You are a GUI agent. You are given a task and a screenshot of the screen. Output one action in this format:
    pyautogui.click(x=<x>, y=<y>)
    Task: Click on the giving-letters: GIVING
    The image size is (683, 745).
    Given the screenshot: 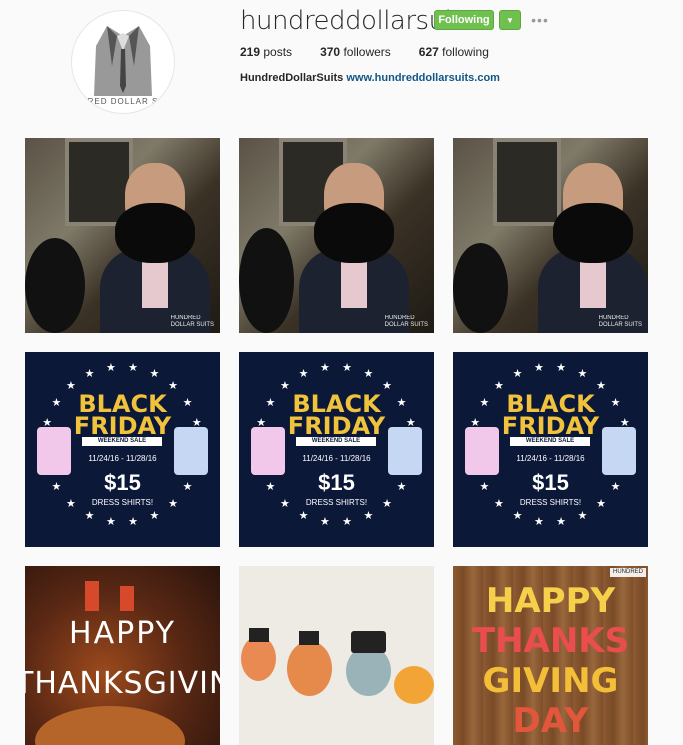 What is the action you would take?
    pyautogui.click(x=550, y=681)
    